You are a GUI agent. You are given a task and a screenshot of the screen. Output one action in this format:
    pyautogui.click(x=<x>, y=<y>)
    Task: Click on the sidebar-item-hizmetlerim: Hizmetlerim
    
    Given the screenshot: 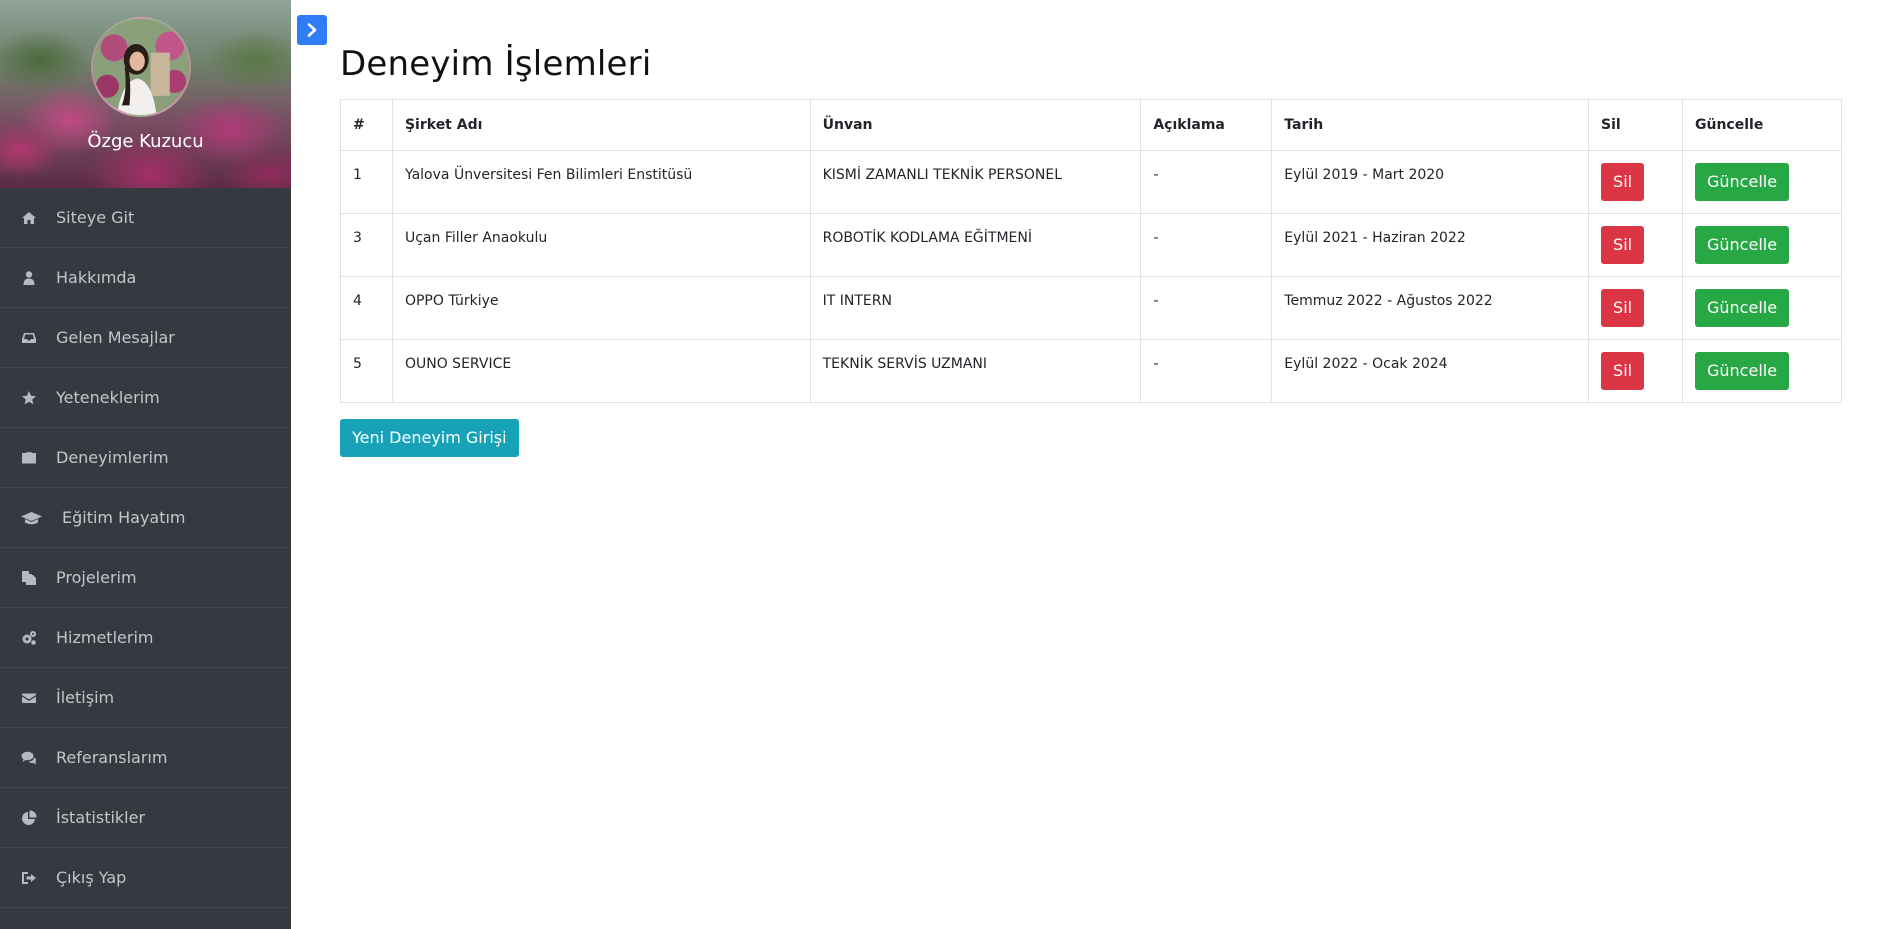 What is the action you would take?
    pyautogui.click(x=145, y=638)
    